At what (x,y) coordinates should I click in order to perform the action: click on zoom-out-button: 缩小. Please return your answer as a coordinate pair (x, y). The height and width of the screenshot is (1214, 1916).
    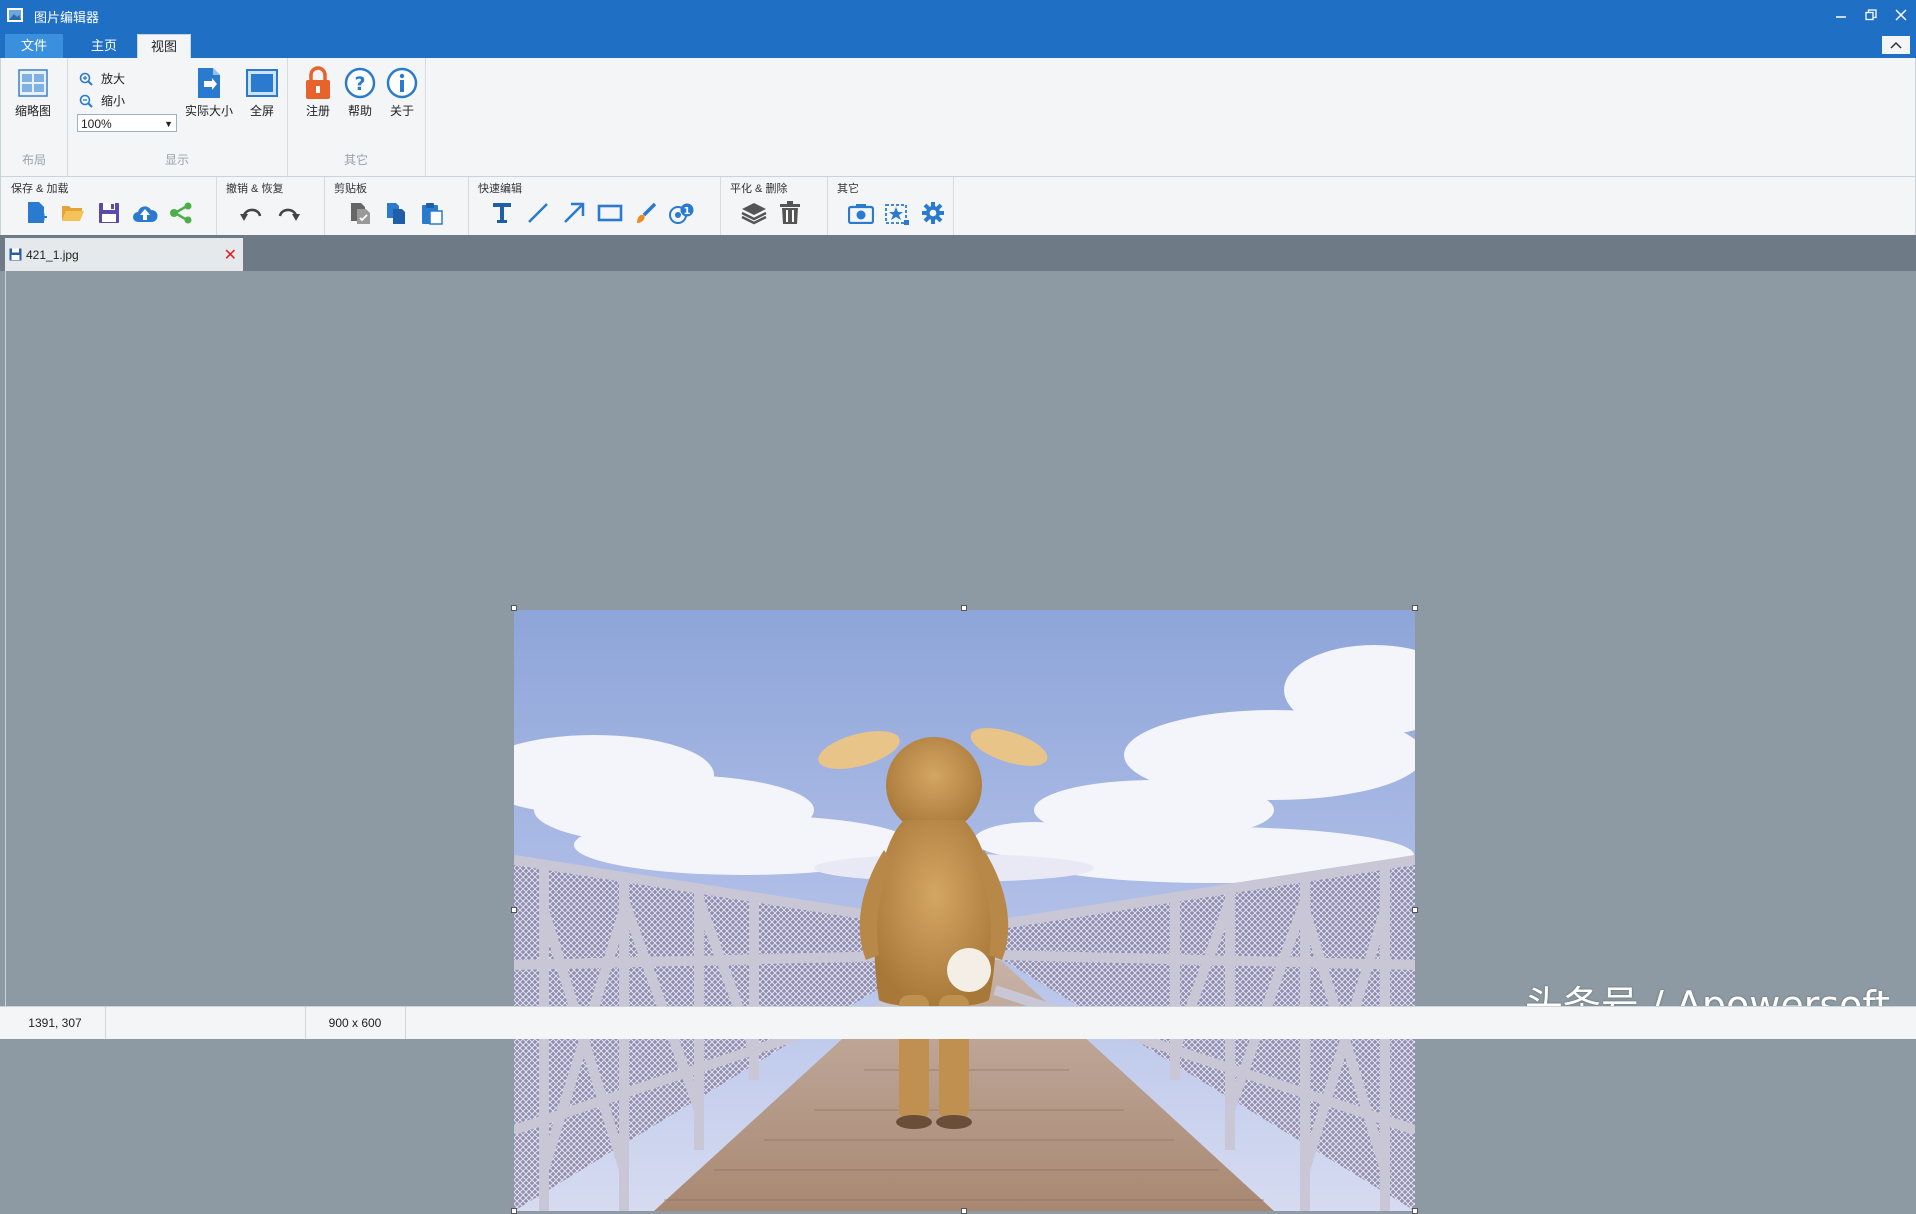
    Looking at the image, I should click on (102, 100).